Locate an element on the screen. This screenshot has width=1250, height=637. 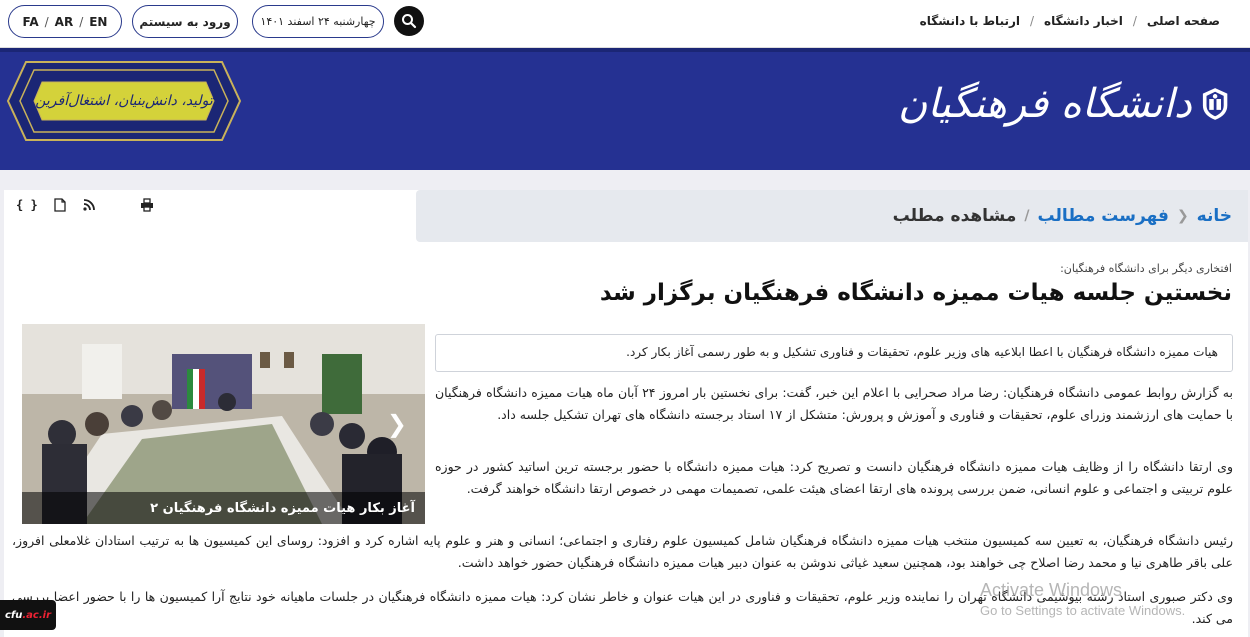
logo-text: دانشگاه فرهنگیان is located at coordinates (1045, 104).